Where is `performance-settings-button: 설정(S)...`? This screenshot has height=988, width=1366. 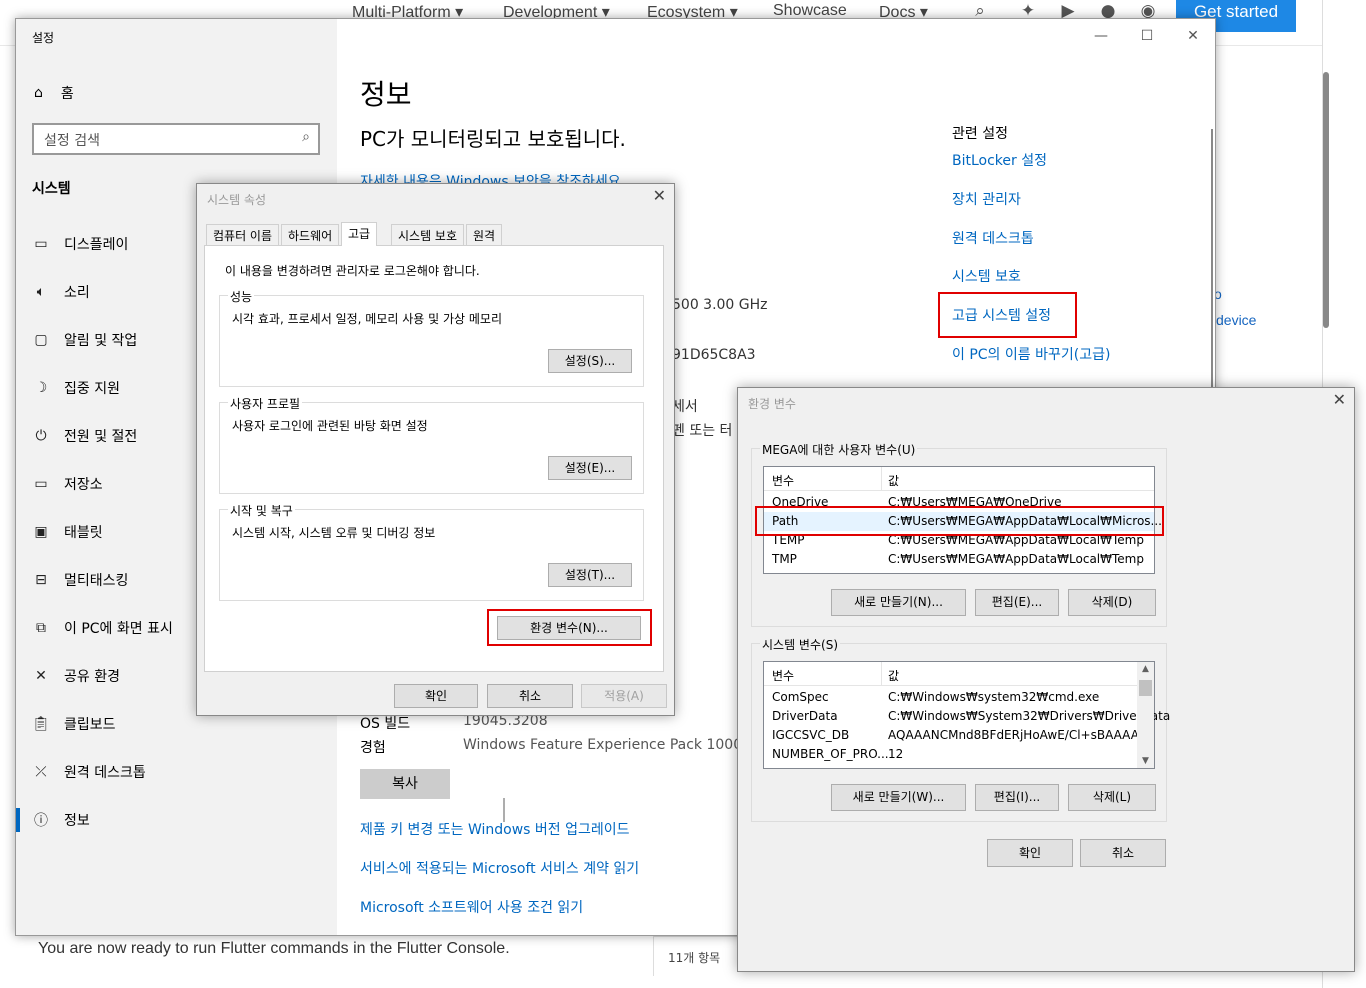 performance-settings-button: 설정(S)... is located at coordinates (590, 361).